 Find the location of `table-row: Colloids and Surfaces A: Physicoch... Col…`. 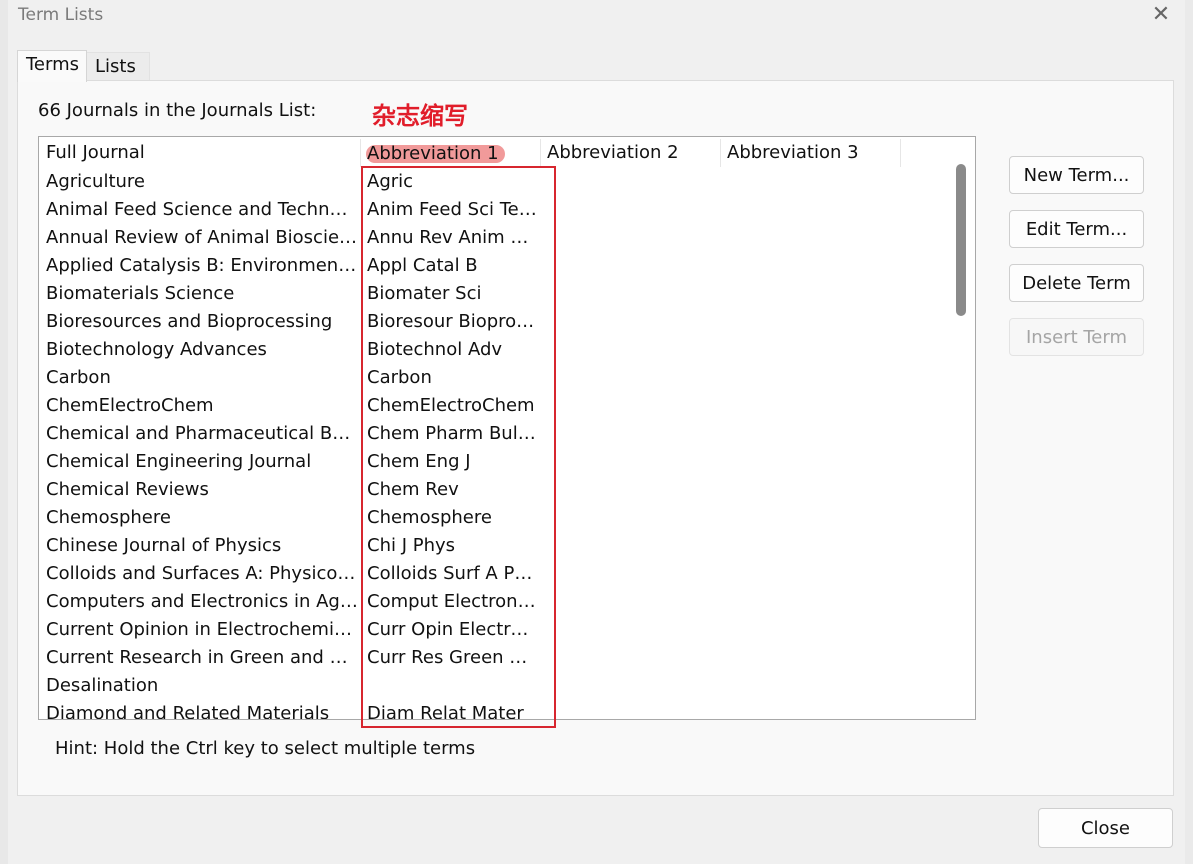

table-row: Colloids and Surfaces A: Physicoch... Col… is located at coordinates (494, 574).